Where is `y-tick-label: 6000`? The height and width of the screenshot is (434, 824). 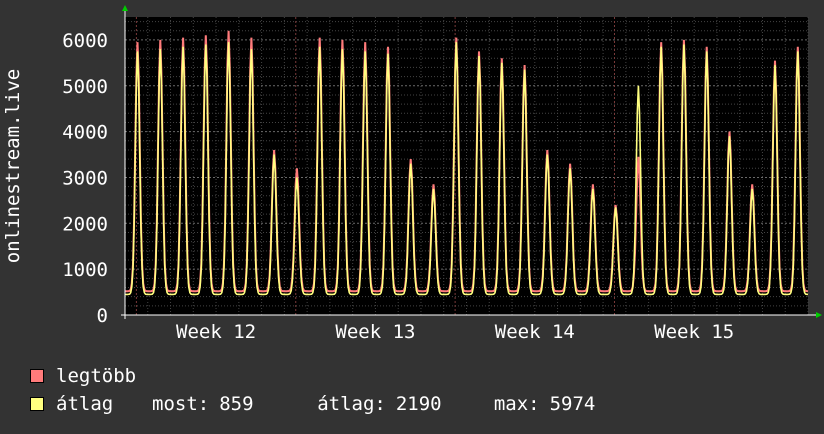
y-tick-label: 6000 is located at coordinates (85, 41).